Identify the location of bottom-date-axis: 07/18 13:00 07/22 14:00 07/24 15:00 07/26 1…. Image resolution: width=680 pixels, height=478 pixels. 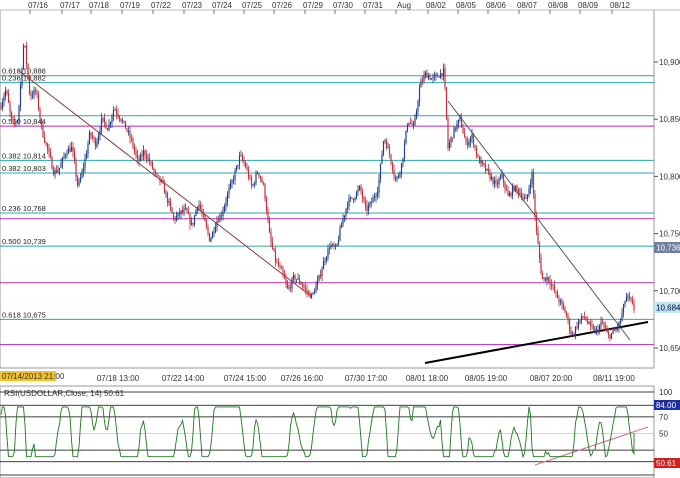
(366, 378).